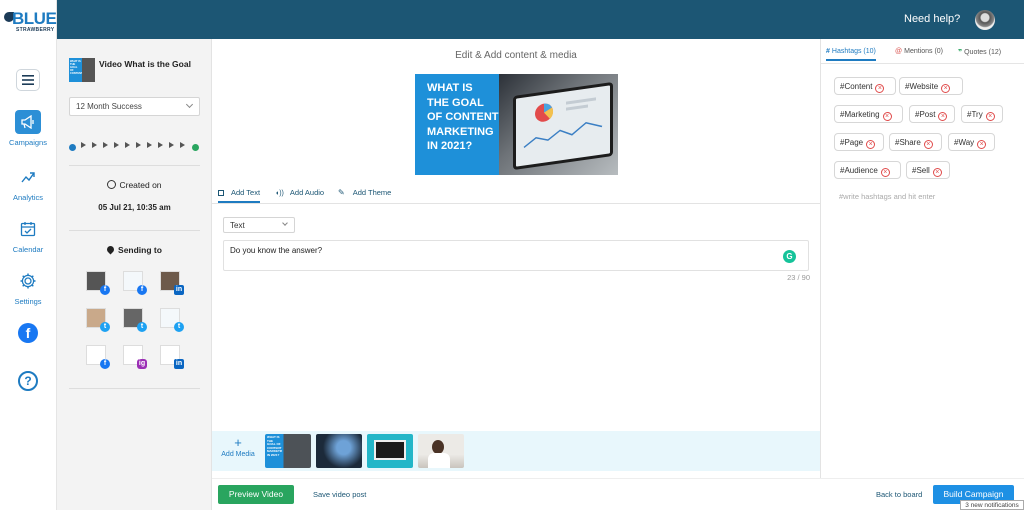 Image resolution: width=1024 pixels, height=510 pixels. Describe the element at coordinates (221, 193) in the screenshot. I see `text-icon` at that location.